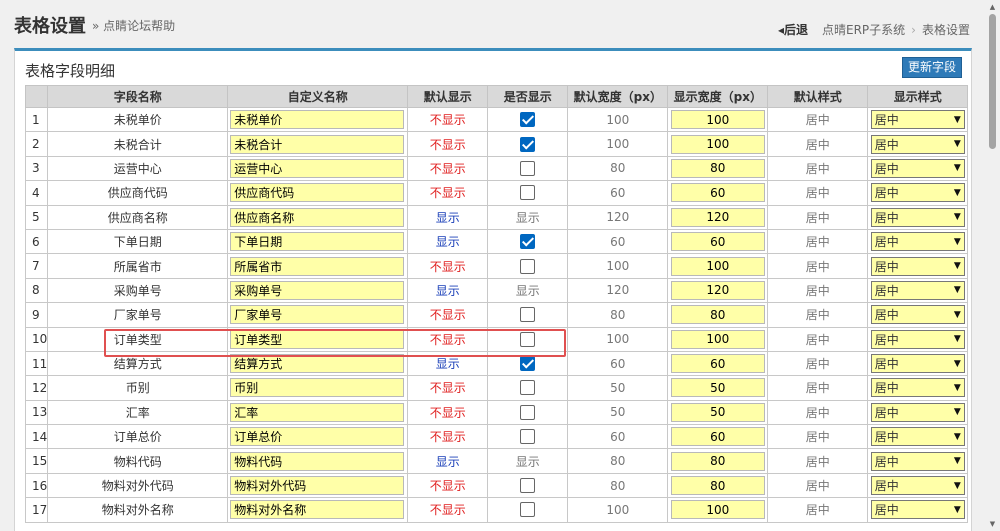  What do you see at coordinates (863, 30) in the screenshot?
I see `breadcrumb-item-erp: 点晴ERP子系统` at bounding box center [863, 30].